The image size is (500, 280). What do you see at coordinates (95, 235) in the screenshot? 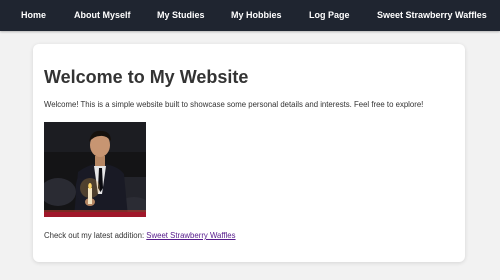
I see `latest-addition-prefix: Check out my latest addition:` at bounding box center [95, 235].